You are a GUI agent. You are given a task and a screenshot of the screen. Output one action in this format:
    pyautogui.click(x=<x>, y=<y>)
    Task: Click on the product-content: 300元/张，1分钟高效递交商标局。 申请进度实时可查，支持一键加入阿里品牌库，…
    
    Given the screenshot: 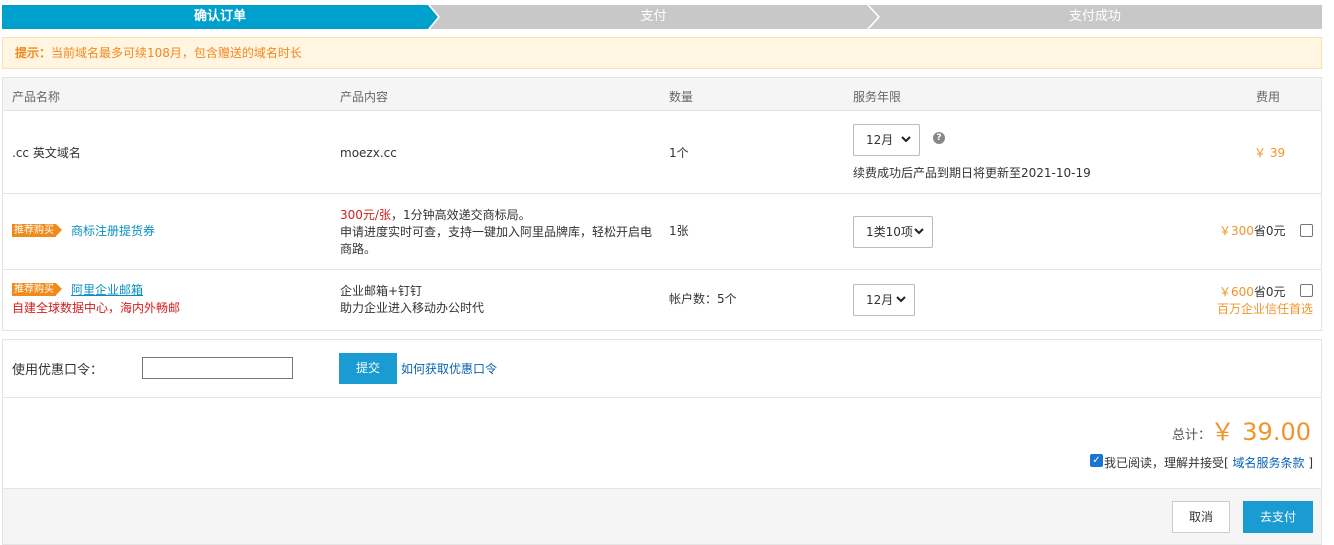 What is the action you would take?
    pyautogui.click(x=500, y=232)
    